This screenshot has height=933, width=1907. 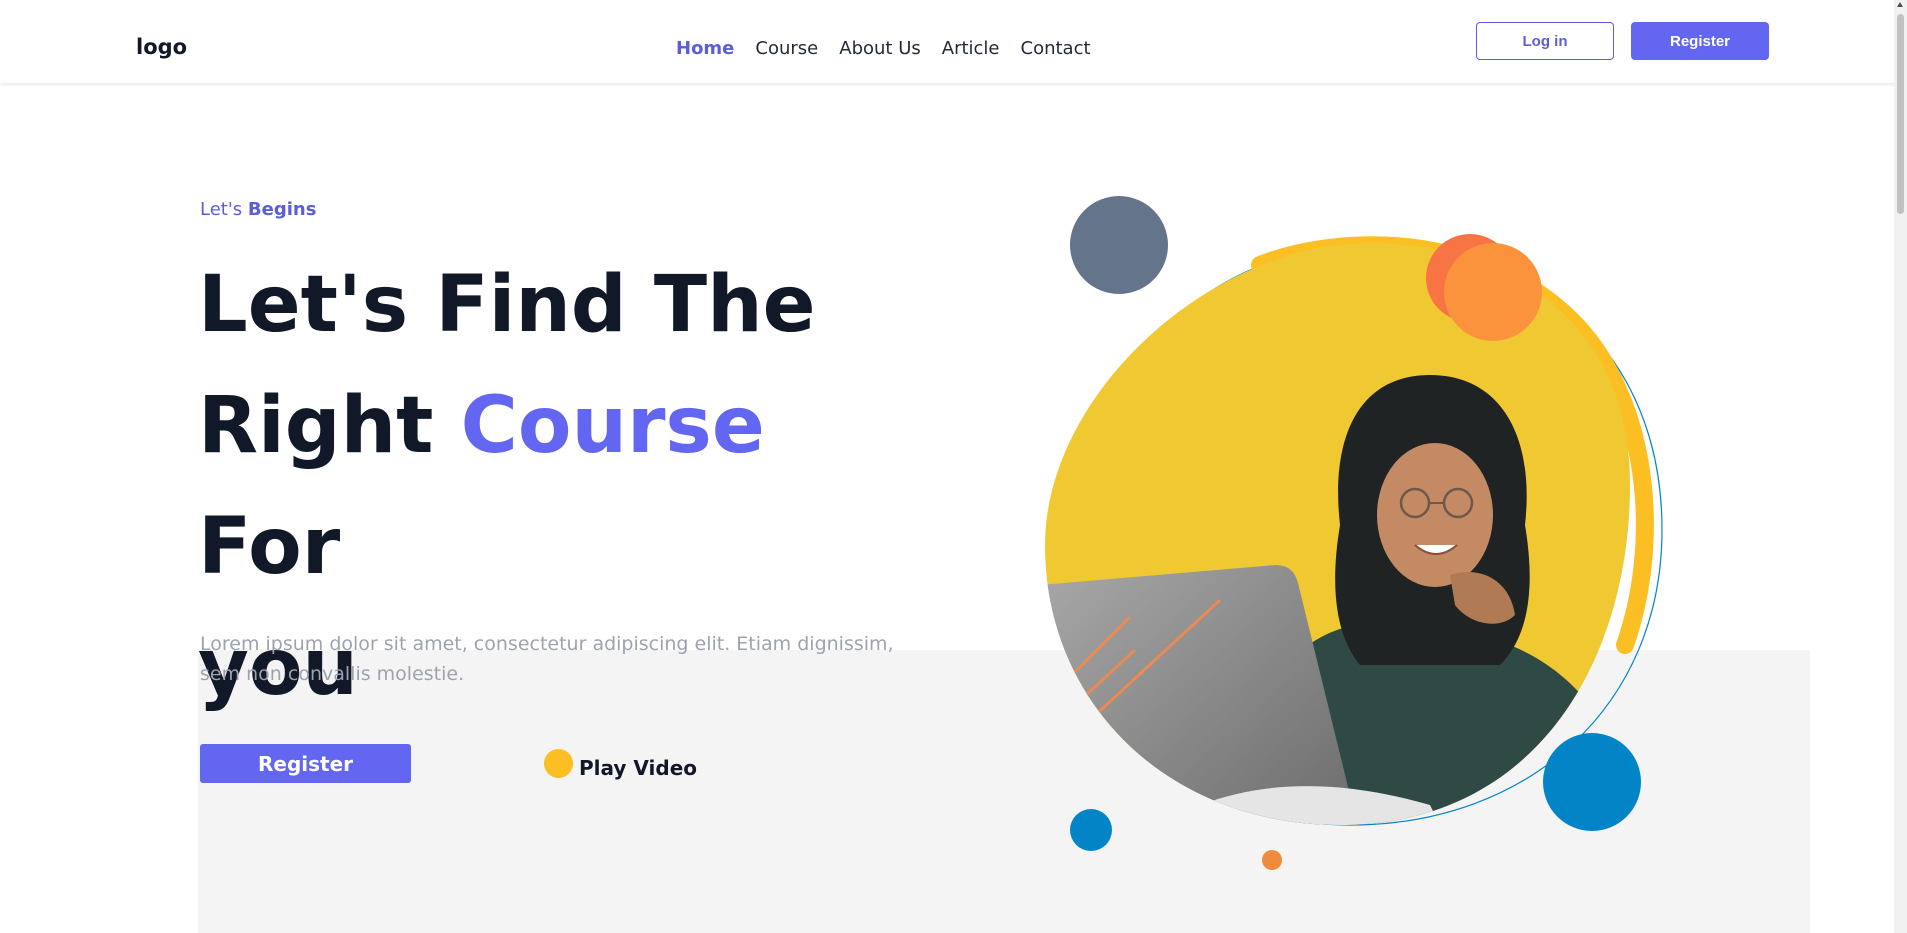 What do you see at coordinates (1900, 4) in the screenshot?
I see `scroll-up-icon` at bounding box center [1900, 4].